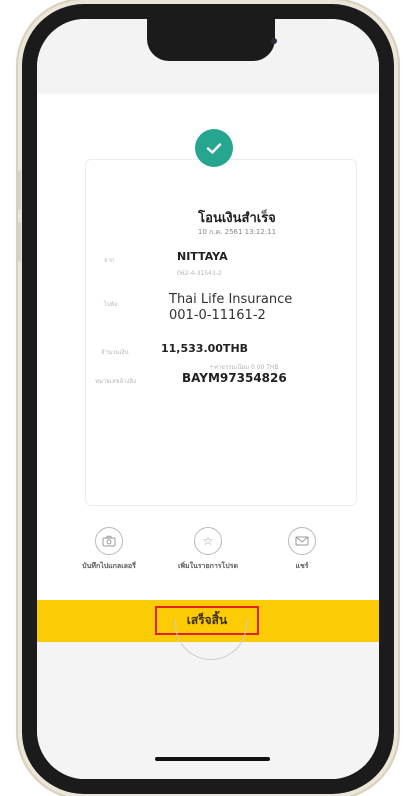 The height and width of the screenshot is (796, 403). I want to click on to-name: Thai Life Insurance, so click(231, 299).